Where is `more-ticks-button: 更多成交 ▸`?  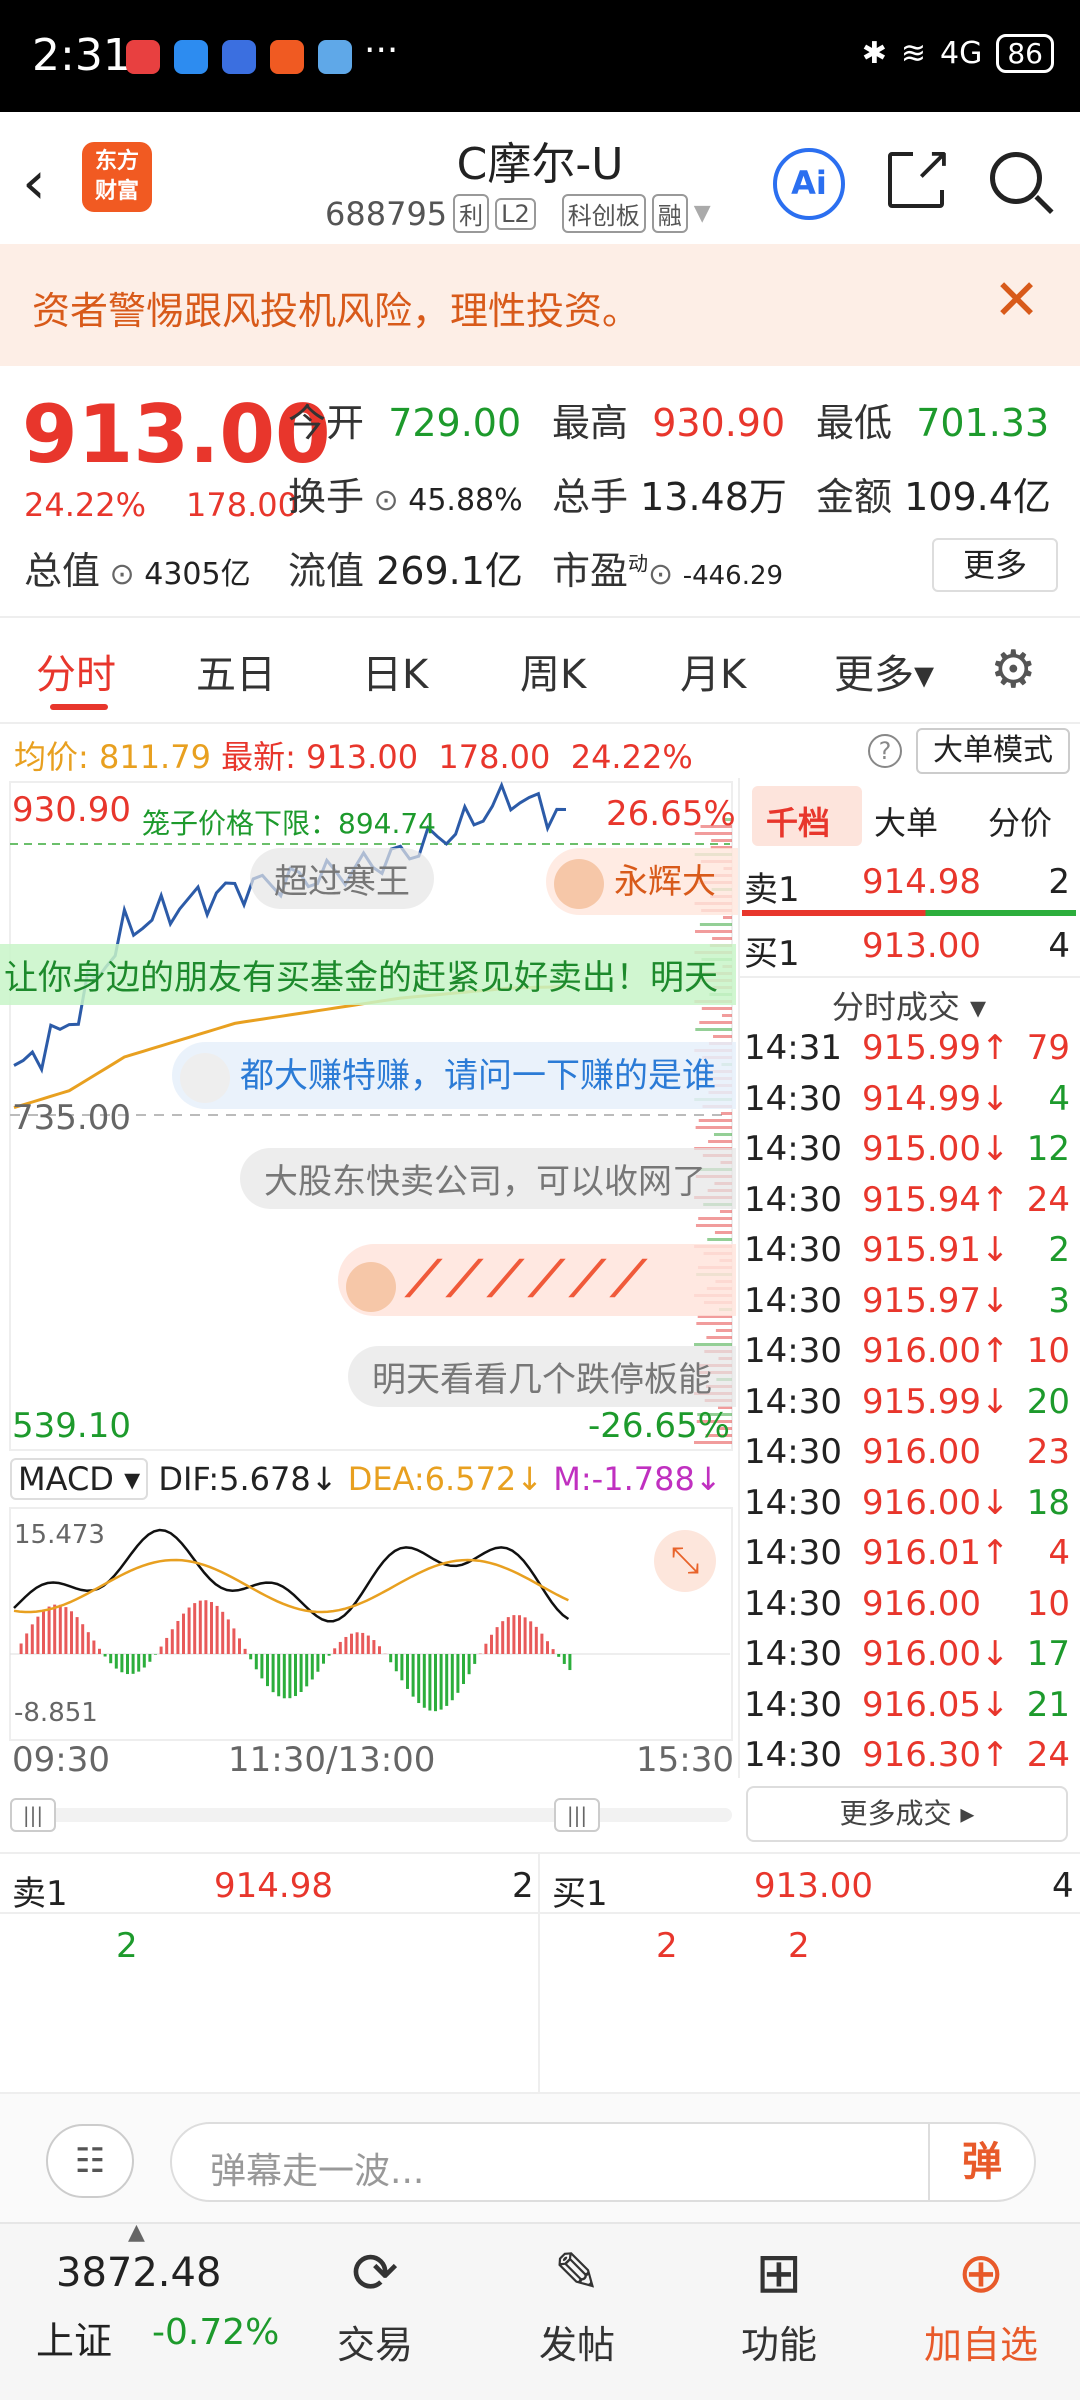 more-ticks-button: 更多成交 ▸ is located at coordinates (907, 1814).